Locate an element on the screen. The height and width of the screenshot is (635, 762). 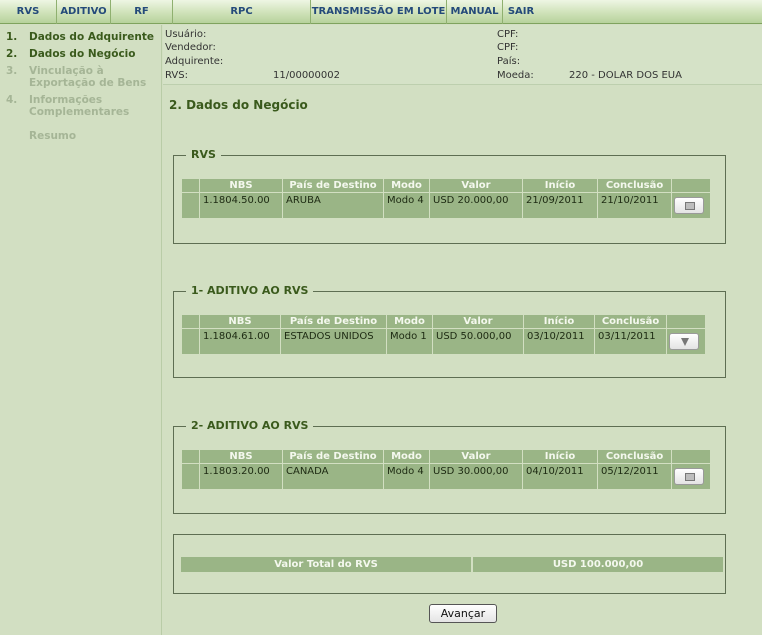
pais-cell: CANADA is located at coordinates (333, 476).